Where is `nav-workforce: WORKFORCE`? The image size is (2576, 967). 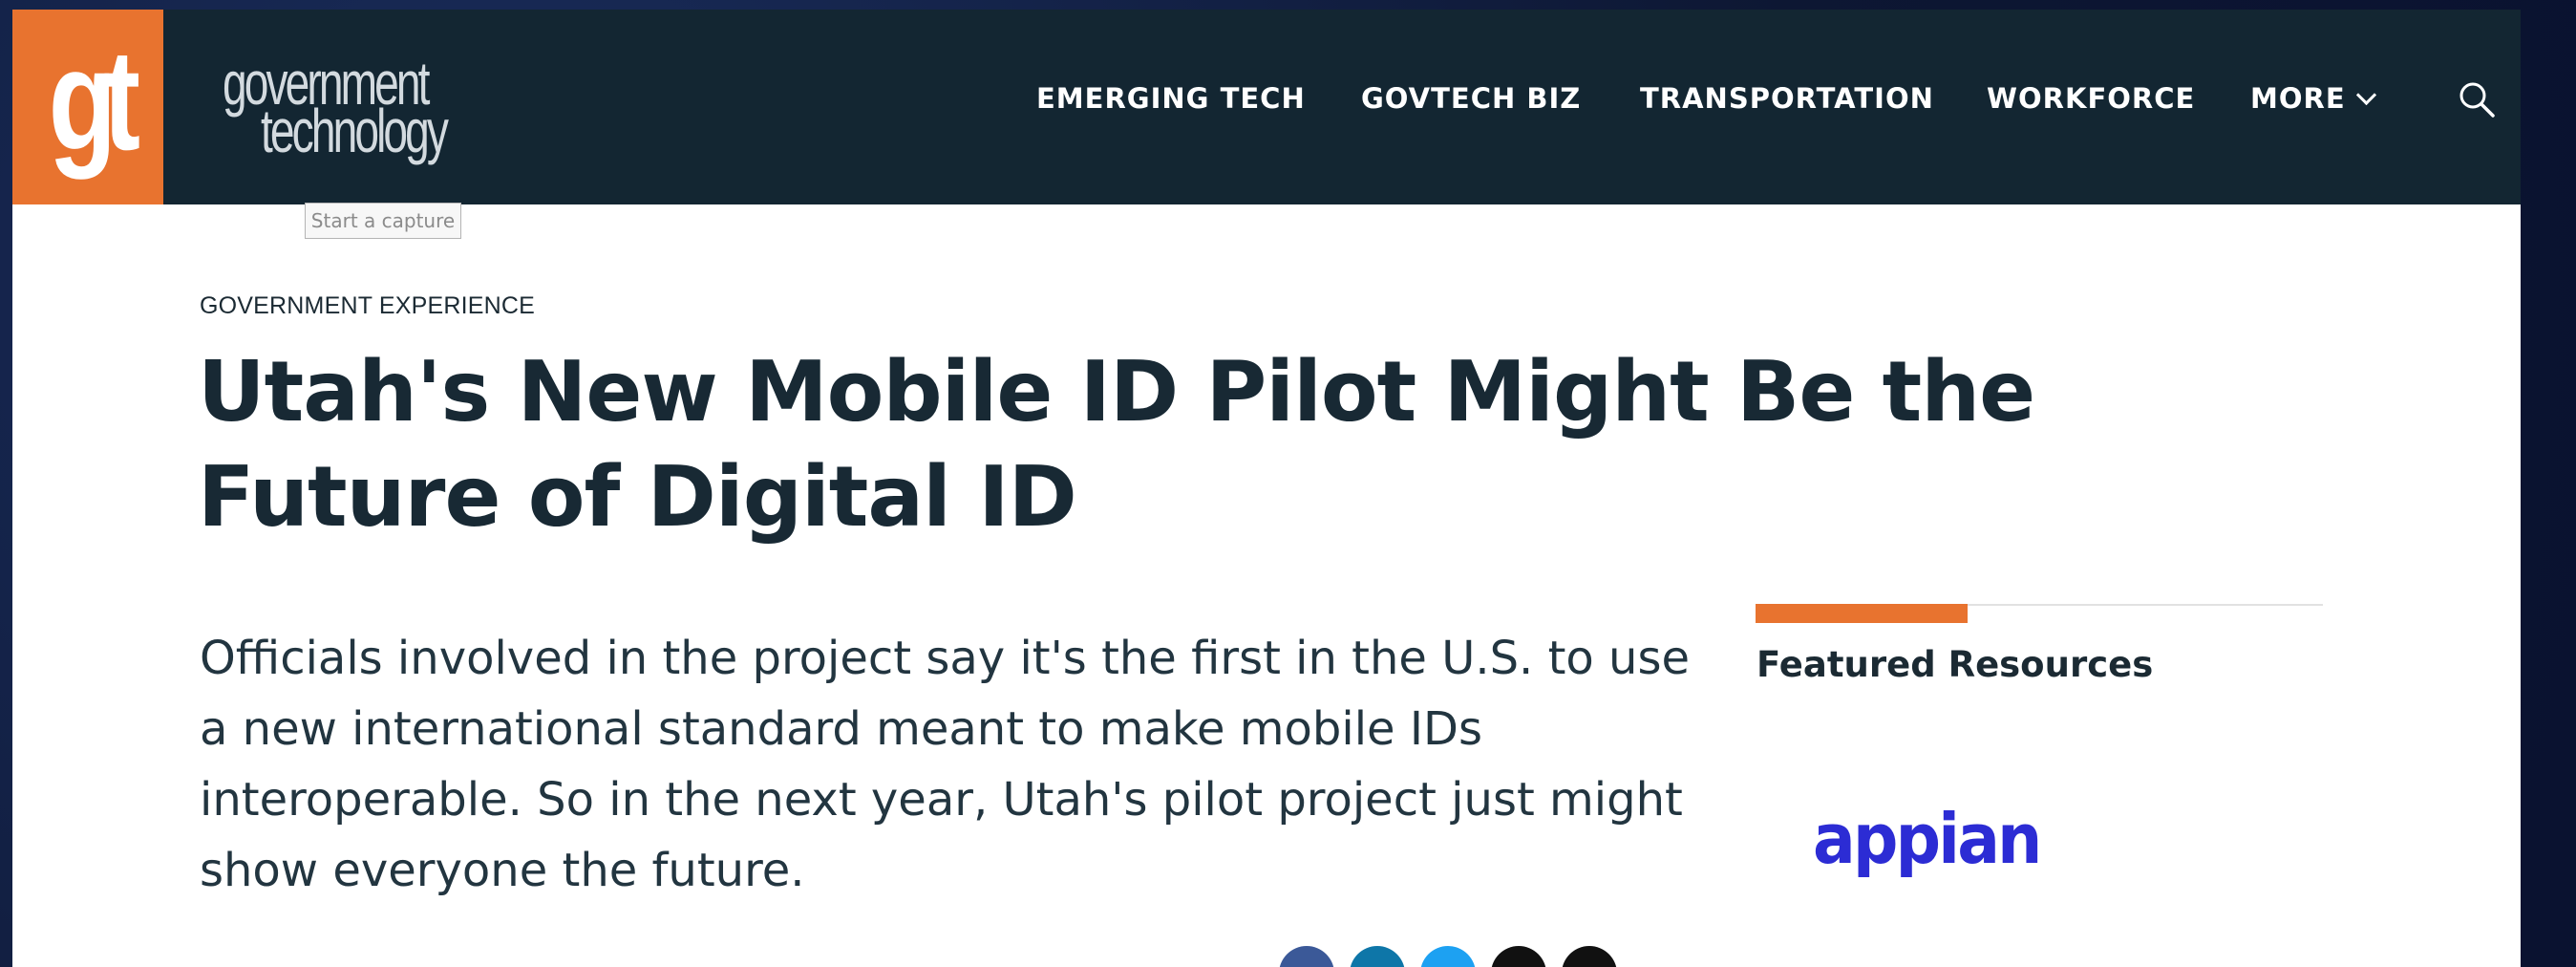 nav-workforce: WORKFORCE is located at coordinates (2091, 99).